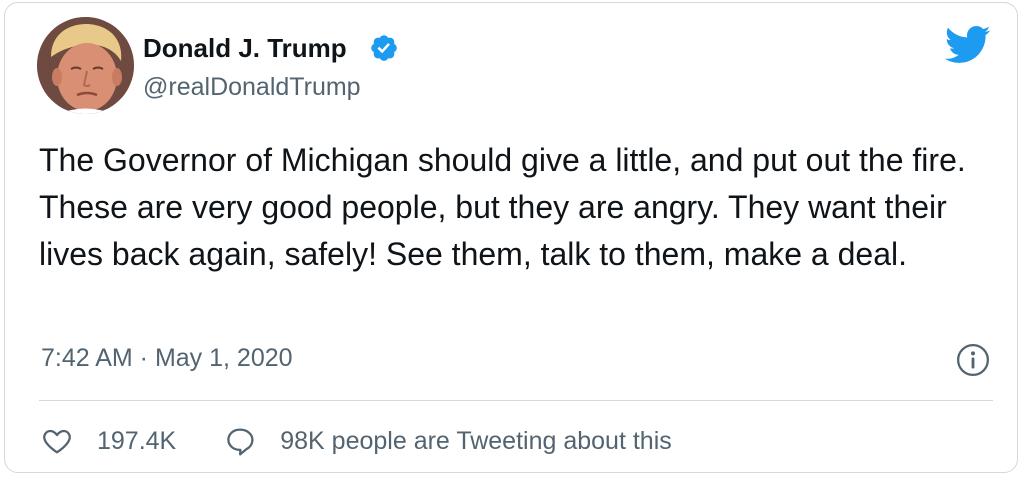  I want to click on author-name: Donald J. Trump, so click(245, 48).